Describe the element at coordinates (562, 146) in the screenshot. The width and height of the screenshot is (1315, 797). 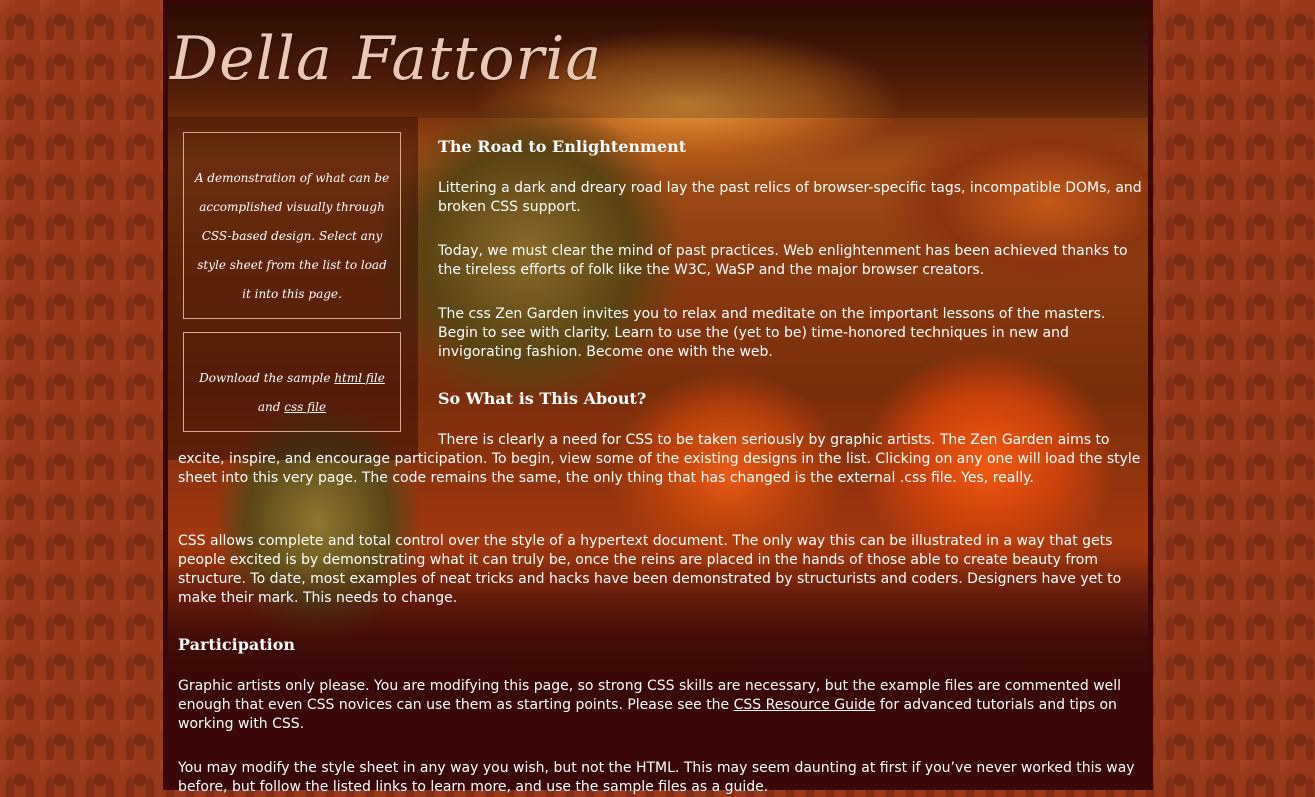
I see `heading-road: The Road to Enlightenment` at that location.